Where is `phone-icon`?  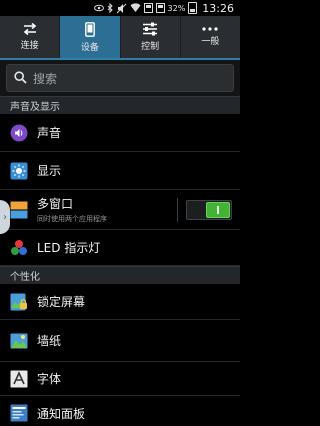 phone-icon is located at coordinates (89, 29).